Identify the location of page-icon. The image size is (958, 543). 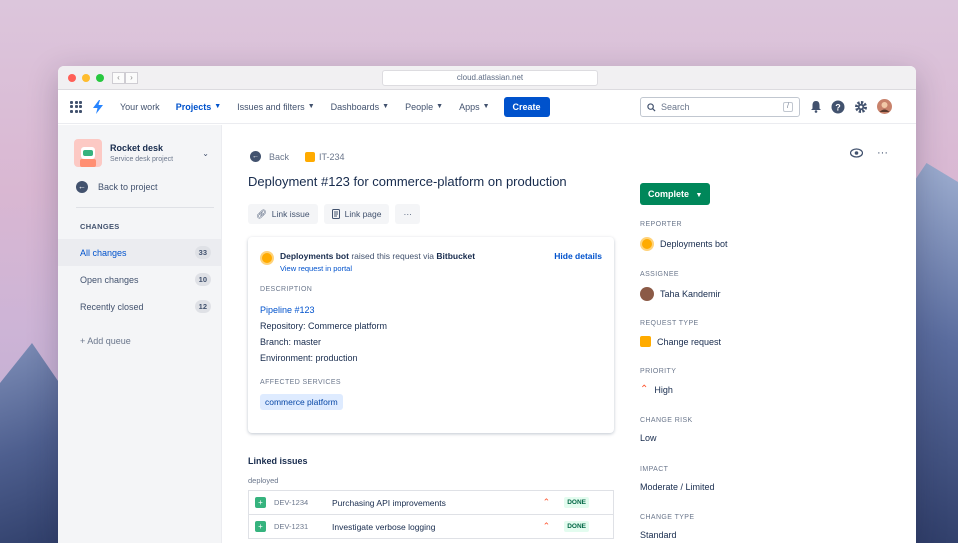
(335, 214).